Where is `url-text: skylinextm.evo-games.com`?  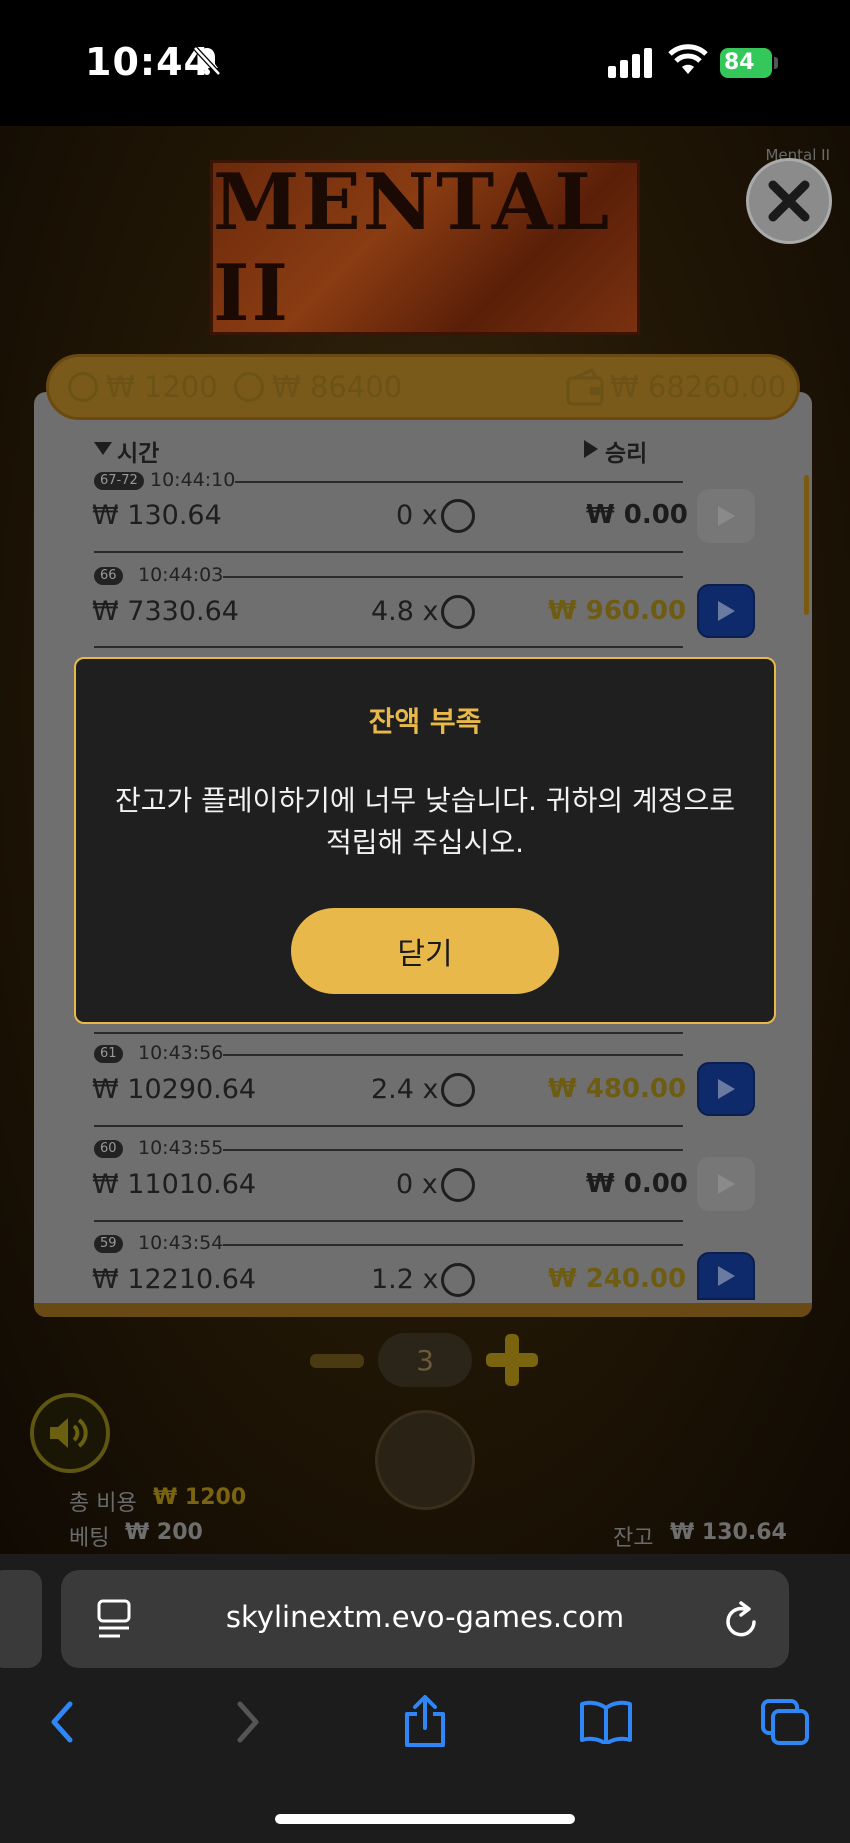 url-text: skylinextm.evo-games.com is located at coordinates (425, 1617).